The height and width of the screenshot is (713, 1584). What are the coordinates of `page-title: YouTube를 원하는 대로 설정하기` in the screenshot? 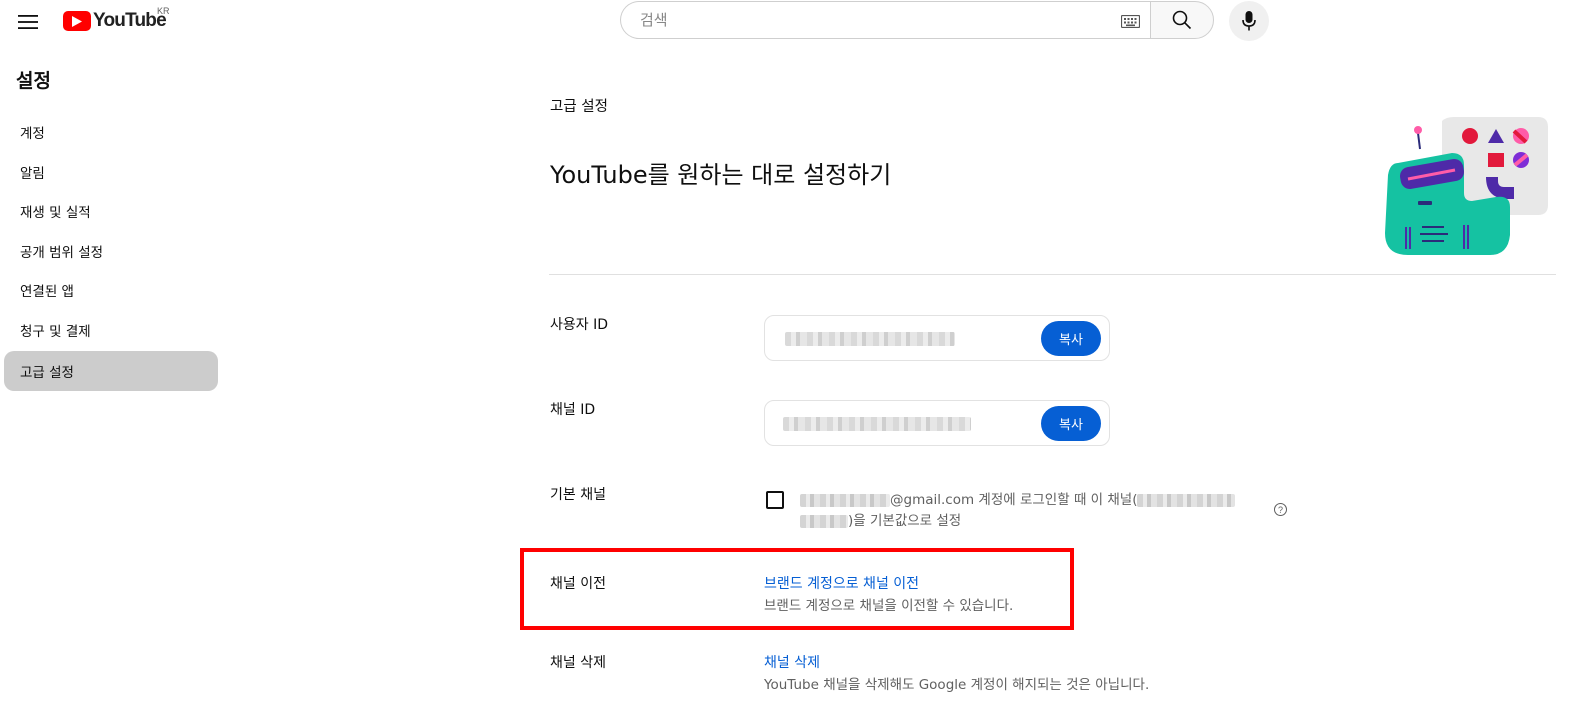 It's located at (721, 175).